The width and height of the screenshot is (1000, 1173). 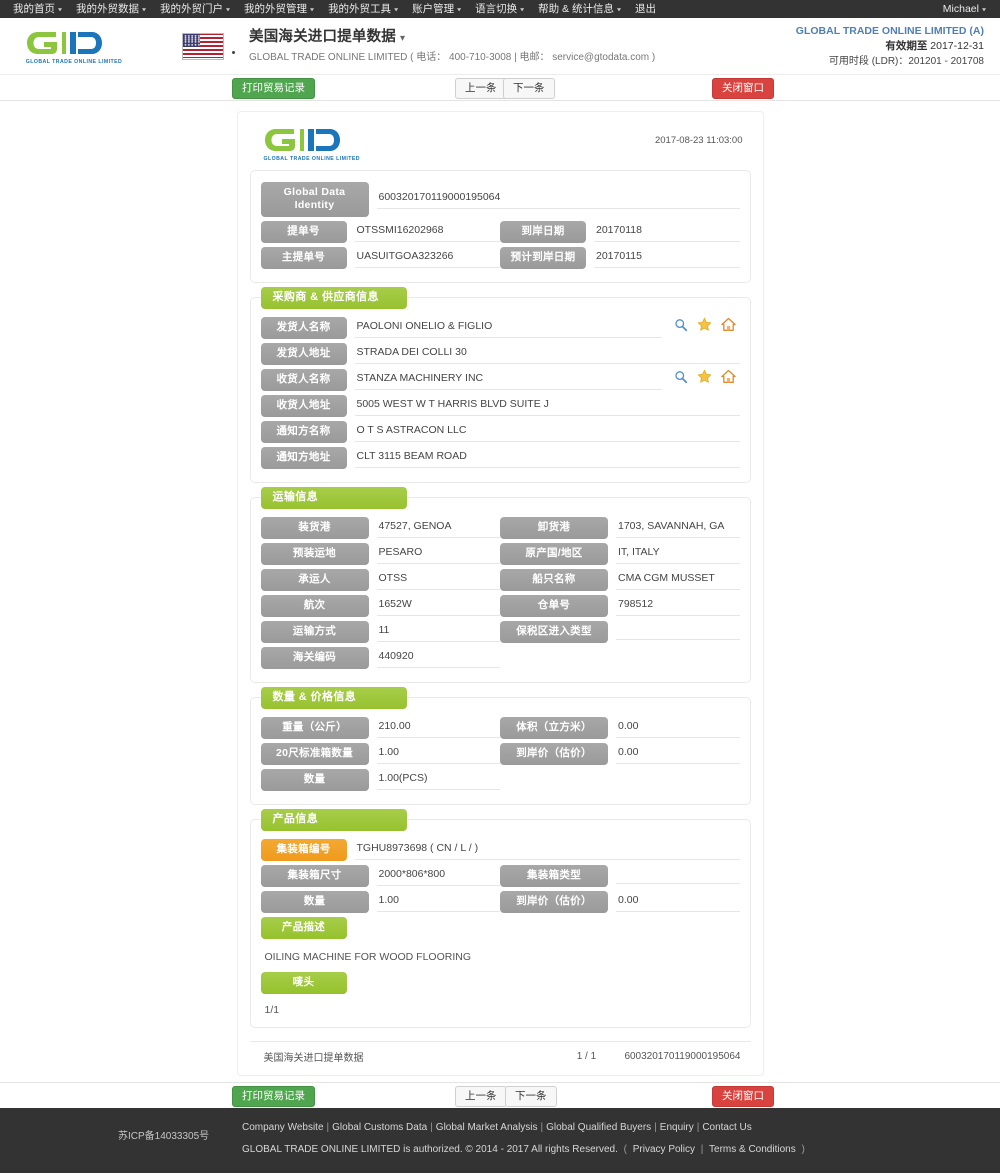 What do you see at coordinates (667, 258) in the screenshot?
I see `estimated-arrival-date-value: 20170115` at bounding box center [667, 258].